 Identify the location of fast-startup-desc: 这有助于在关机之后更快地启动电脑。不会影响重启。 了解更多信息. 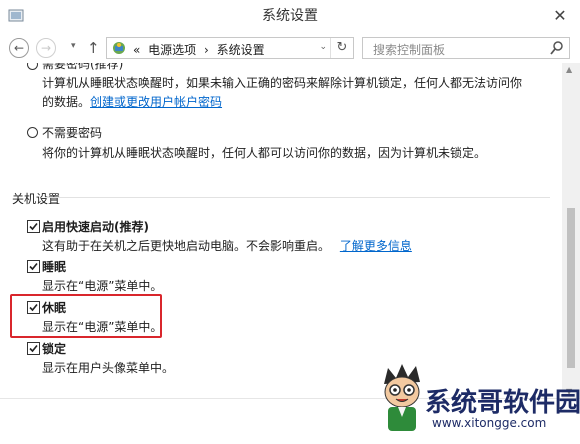
(227, 245).